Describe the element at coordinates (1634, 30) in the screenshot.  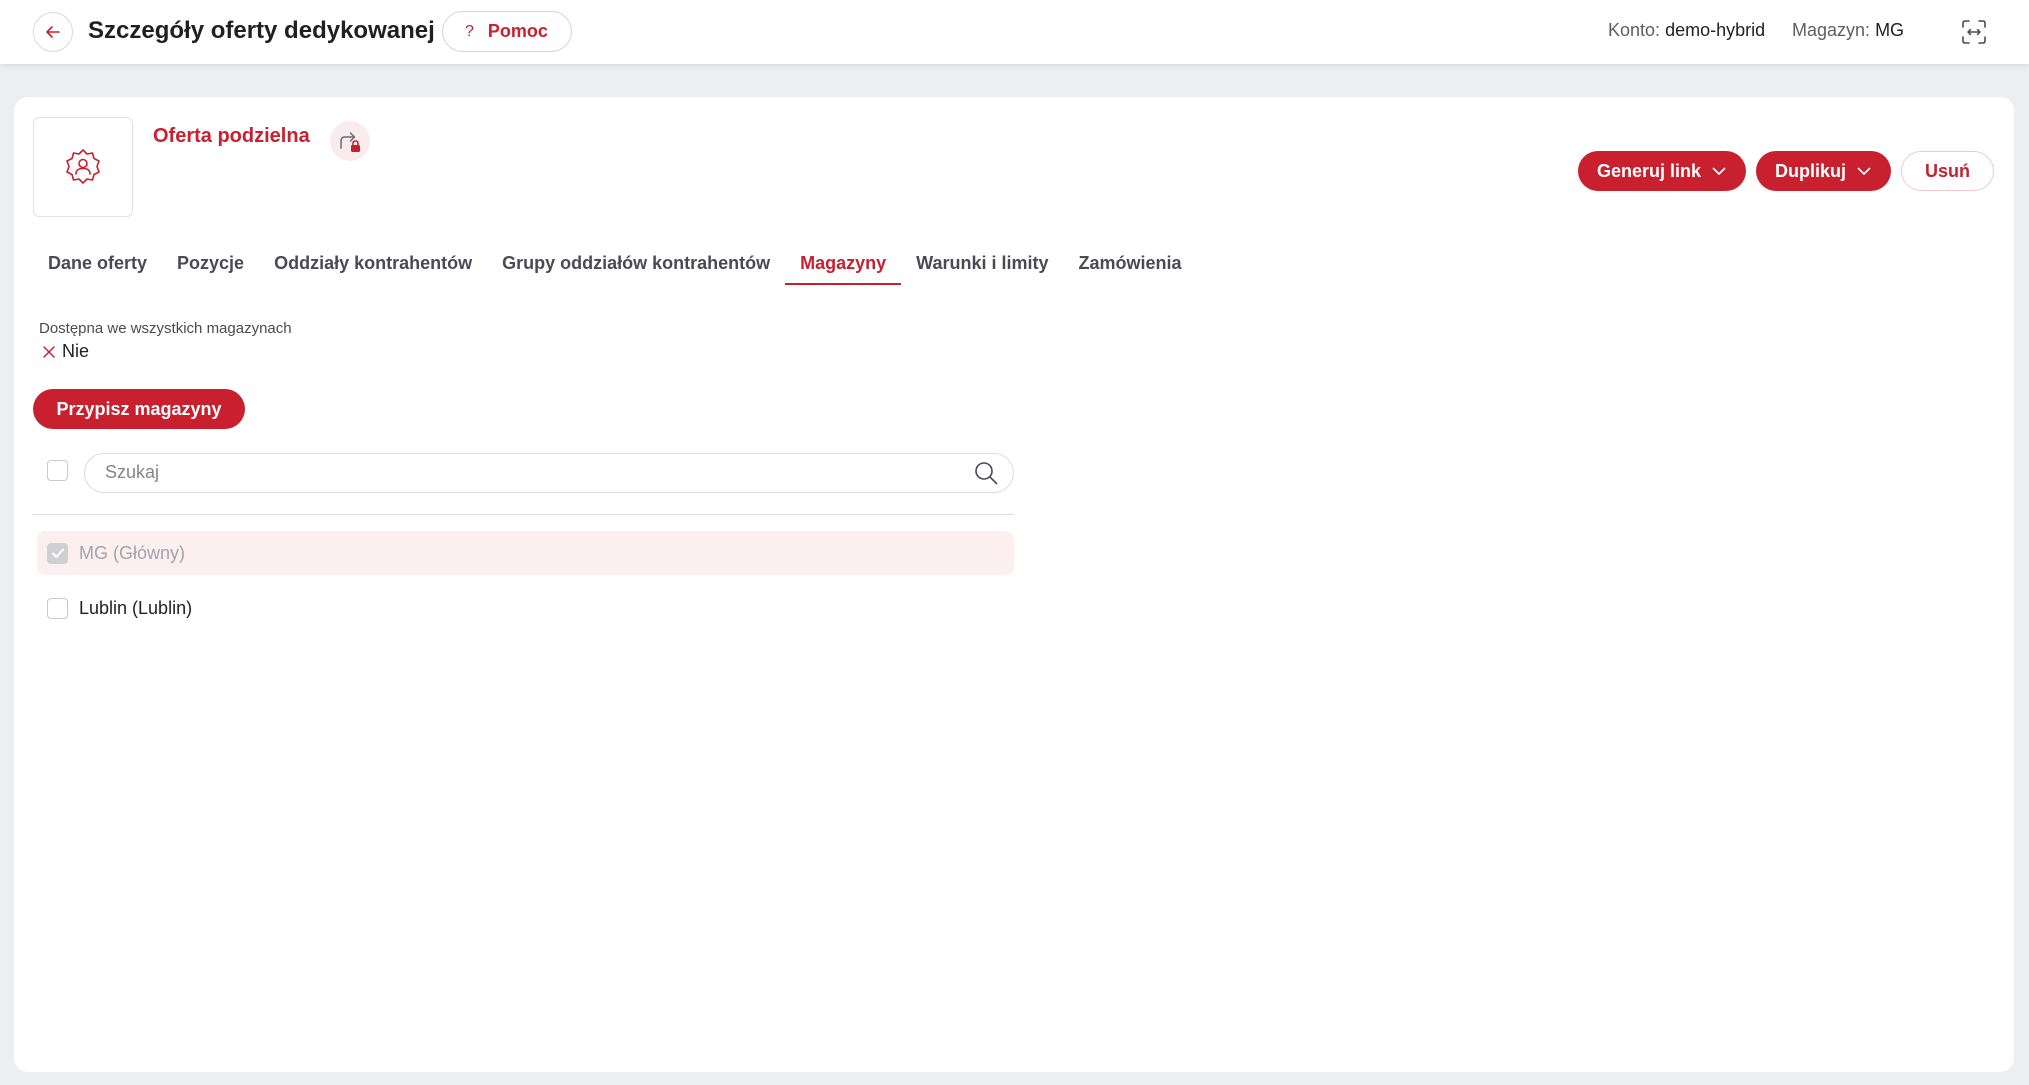
I see `account-label: Konto:` at that location.